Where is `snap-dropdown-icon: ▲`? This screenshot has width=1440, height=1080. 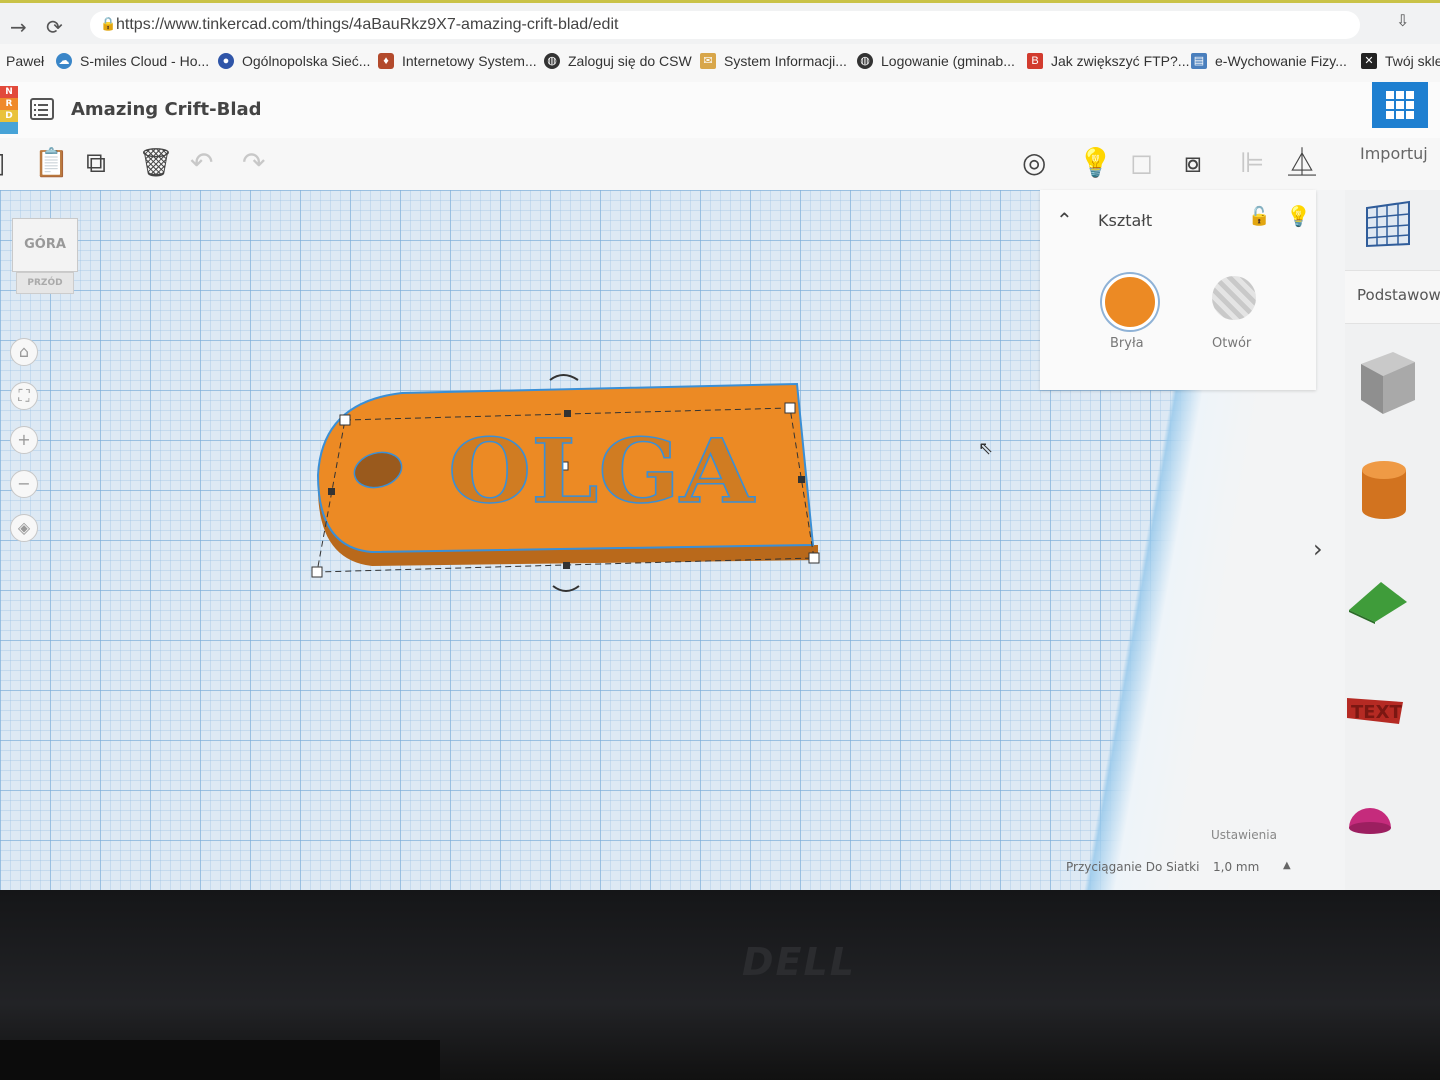 snap-dropdown-icon: ▲ is located at coordinates (1287, 865).